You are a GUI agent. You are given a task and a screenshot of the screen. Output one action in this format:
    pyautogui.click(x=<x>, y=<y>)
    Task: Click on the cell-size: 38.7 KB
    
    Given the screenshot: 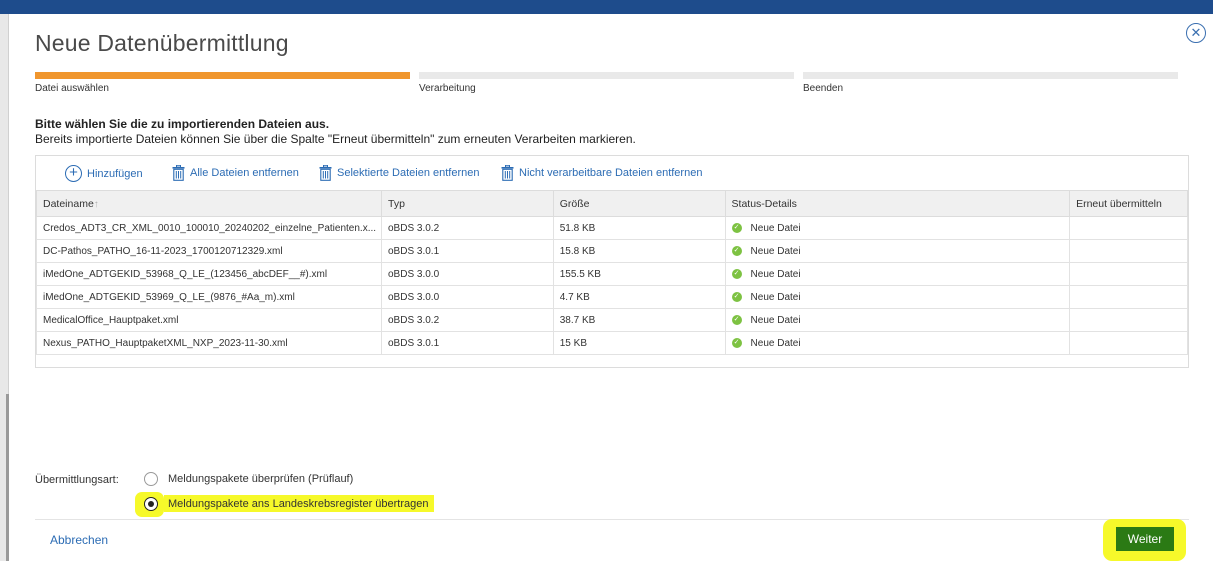 What is the action you would take?
    pyautogui.click(x=639, y=320)
    